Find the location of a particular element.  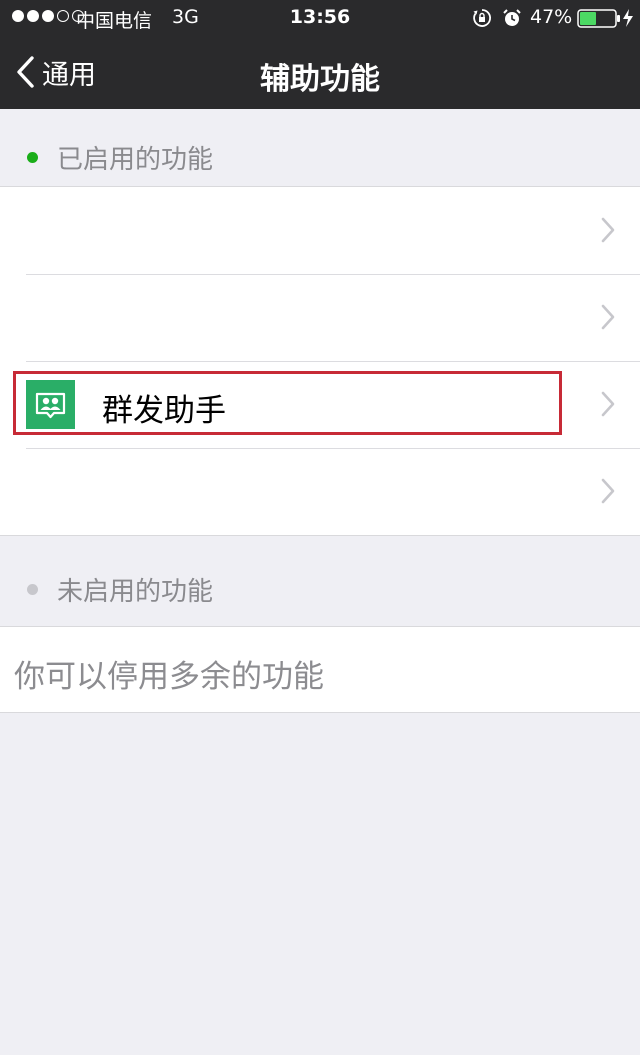

disabled-section-header: 未启用的功能 is located at coordinates (320, 589).